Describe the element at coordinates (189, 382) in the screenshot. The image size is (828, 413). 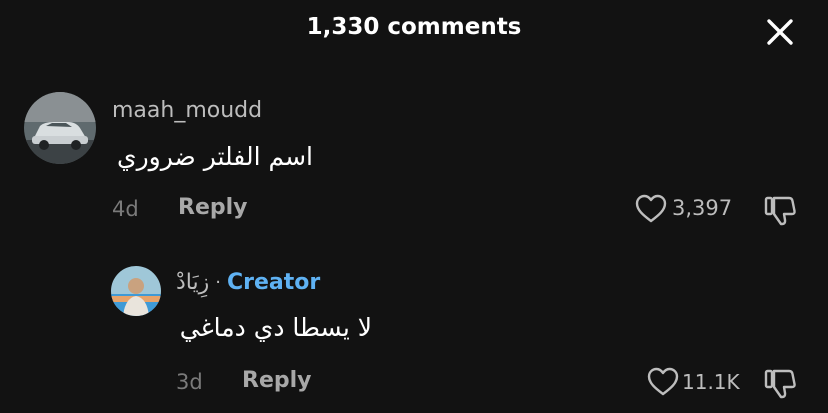
I see `reply-timestamp: 3d` at that location.